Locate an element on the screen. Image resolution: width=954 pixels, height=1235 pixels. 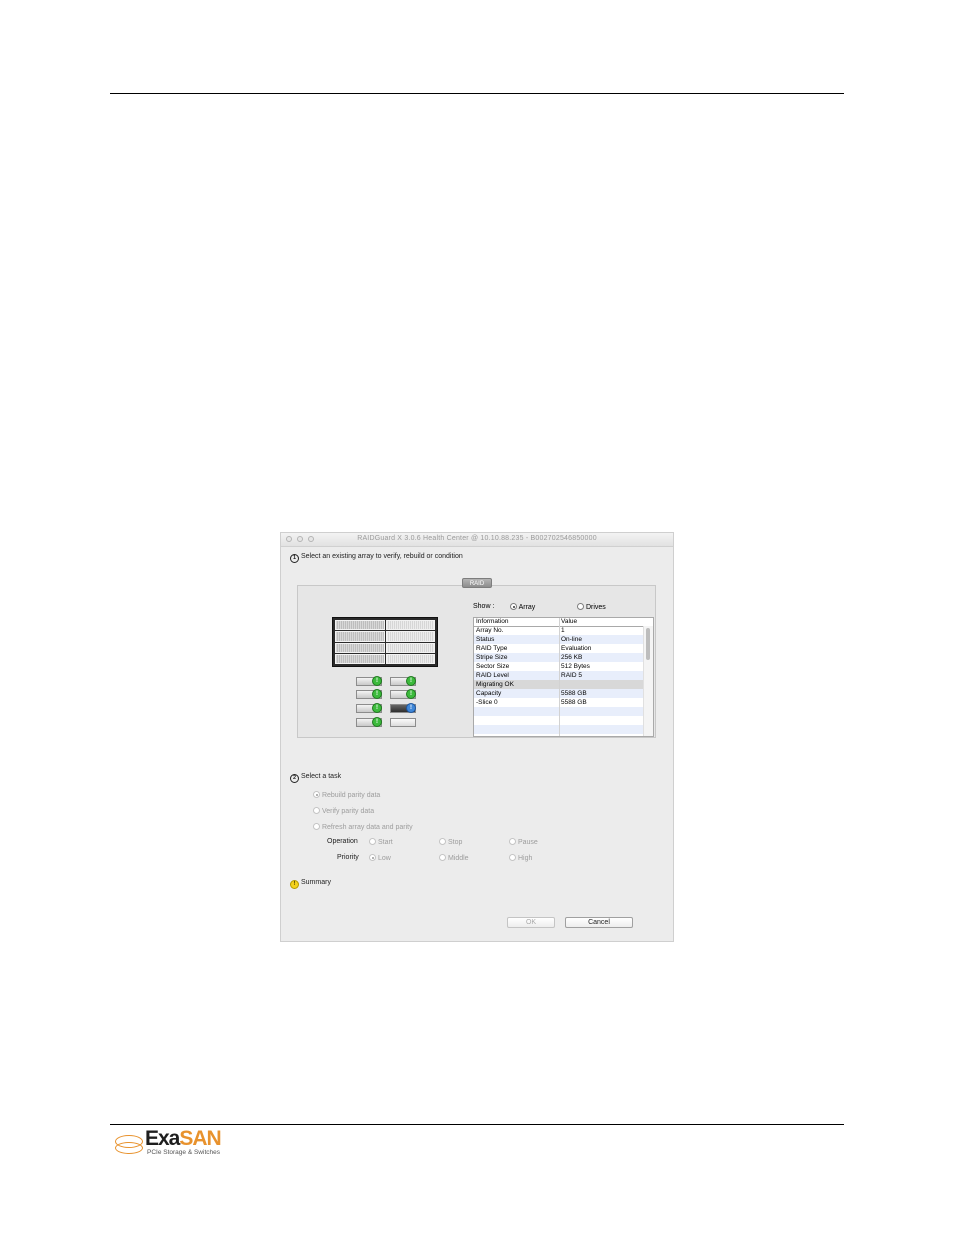
raid-enclosure-image is located at coordinates (385, 642).